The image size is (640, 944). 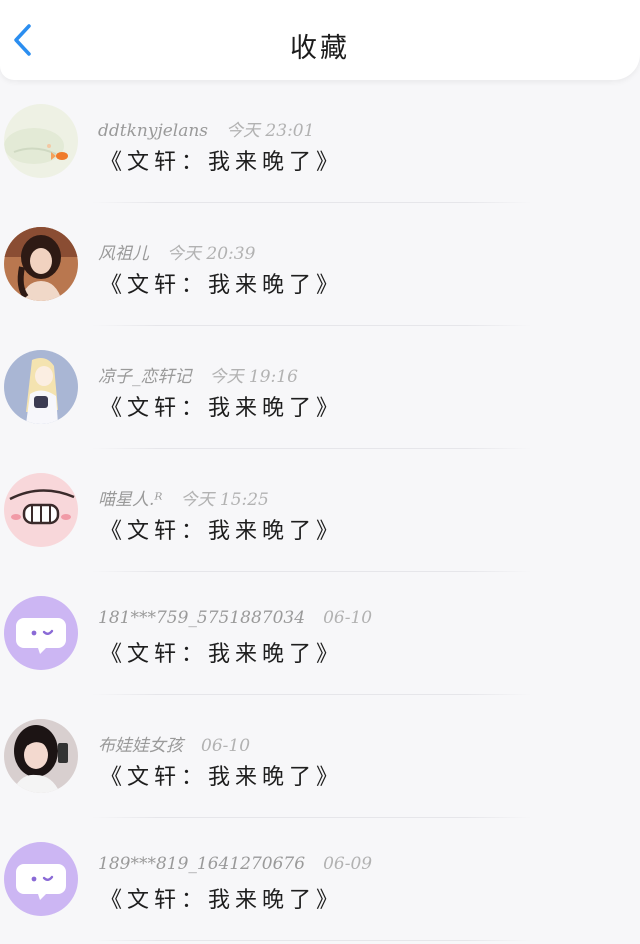 I want to click on list-item: 喵星人.ᴿ 今天 15:25 《文轩：我来晚了》, so click(x=320, y=510).